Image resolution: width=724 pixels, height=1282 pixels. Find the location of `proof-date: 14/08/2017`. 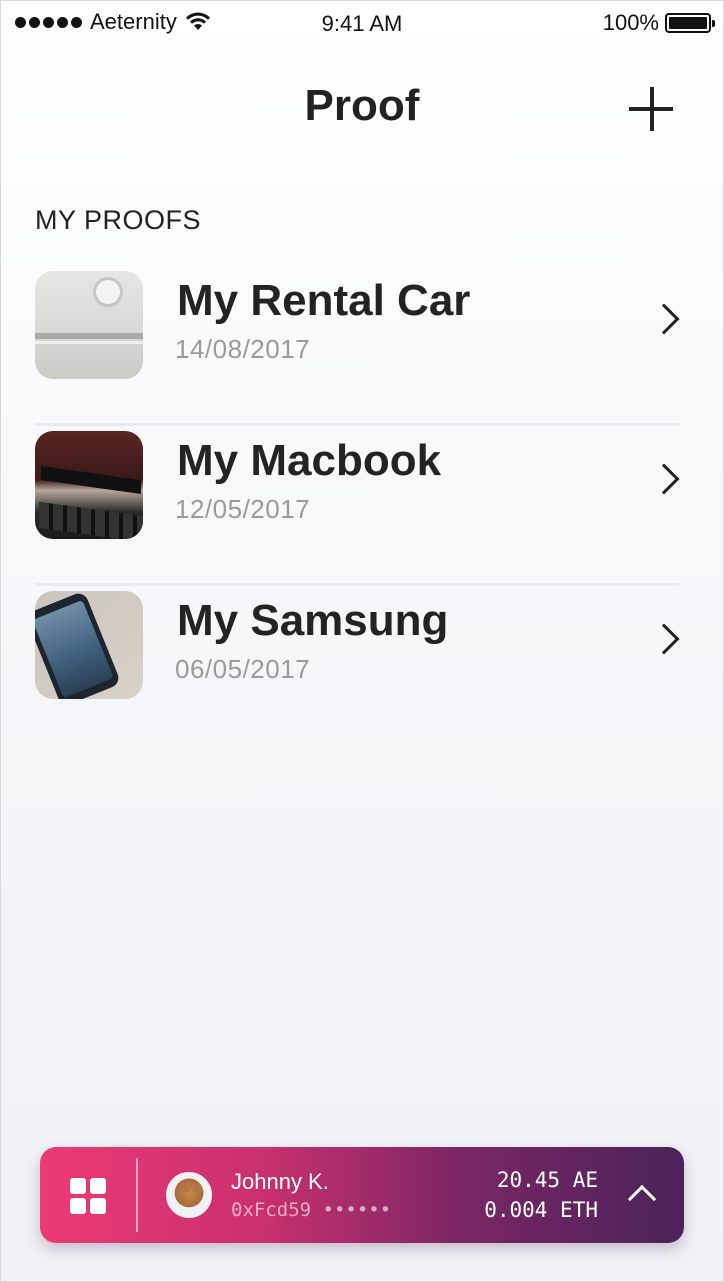

proof-date: 14/08/2017 is located at coordinates (243, 349).